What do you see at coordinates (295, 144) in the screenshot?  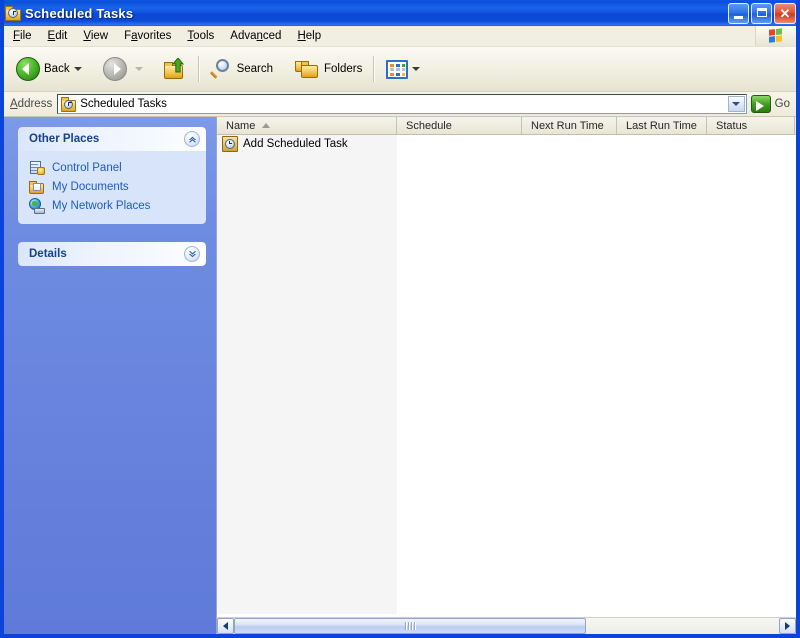 I see `list-item-label: Add Scheduled Task` at bounding box center [295, 144].